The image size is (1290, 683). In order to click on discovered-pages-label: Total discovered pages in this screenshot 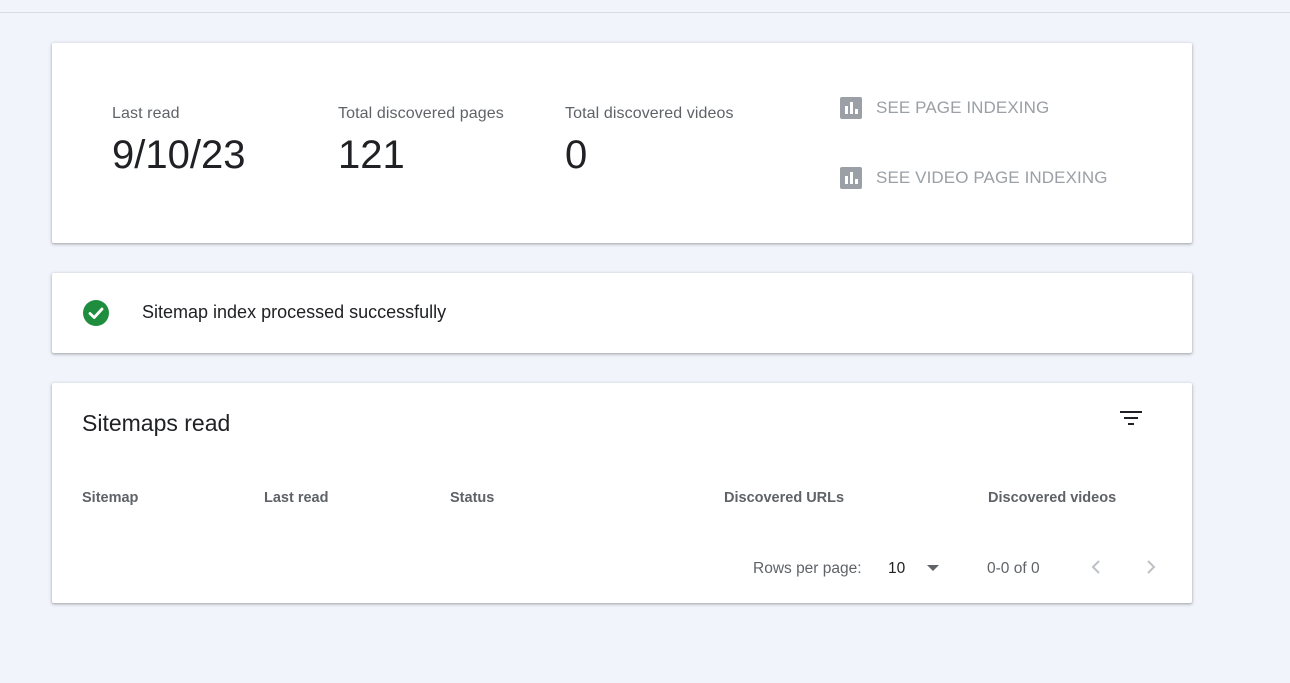, I will do `click(421, 113)`.